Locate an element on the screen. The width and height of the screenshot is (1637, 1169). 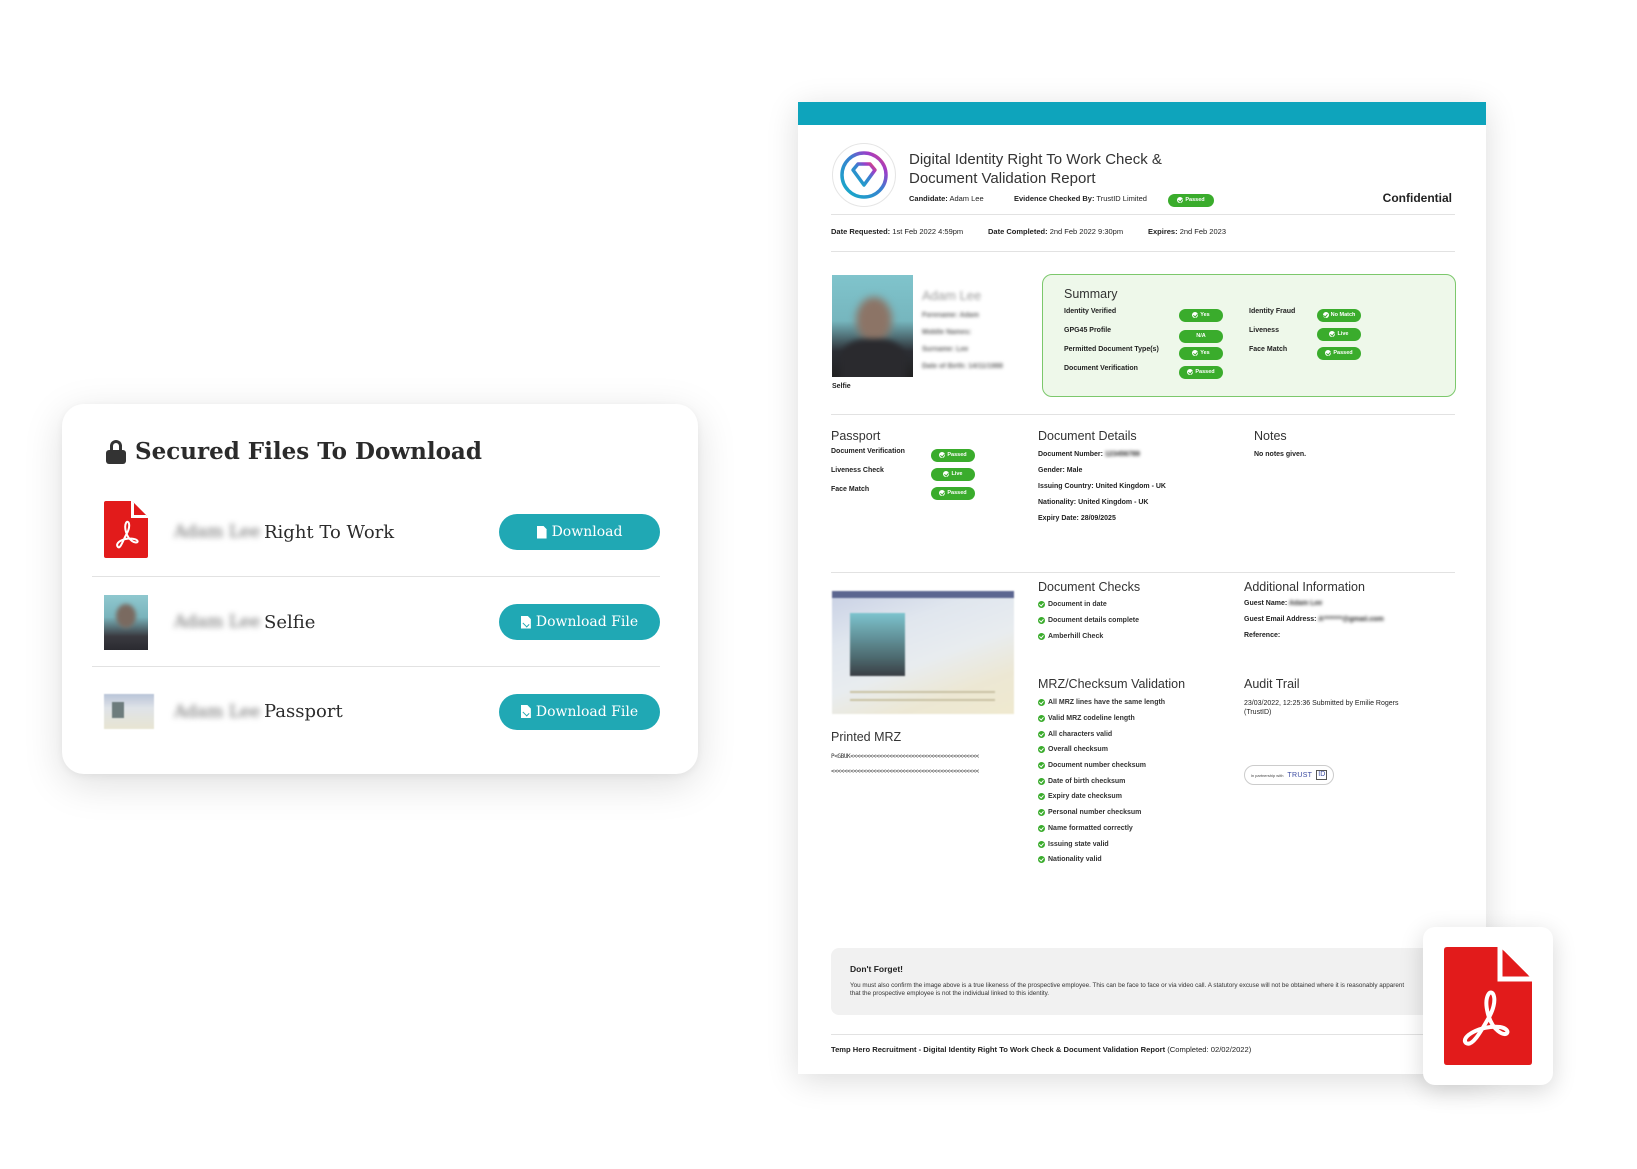
candidate-info: Candidate: Adam Lee is located at coordinates (946, 198).